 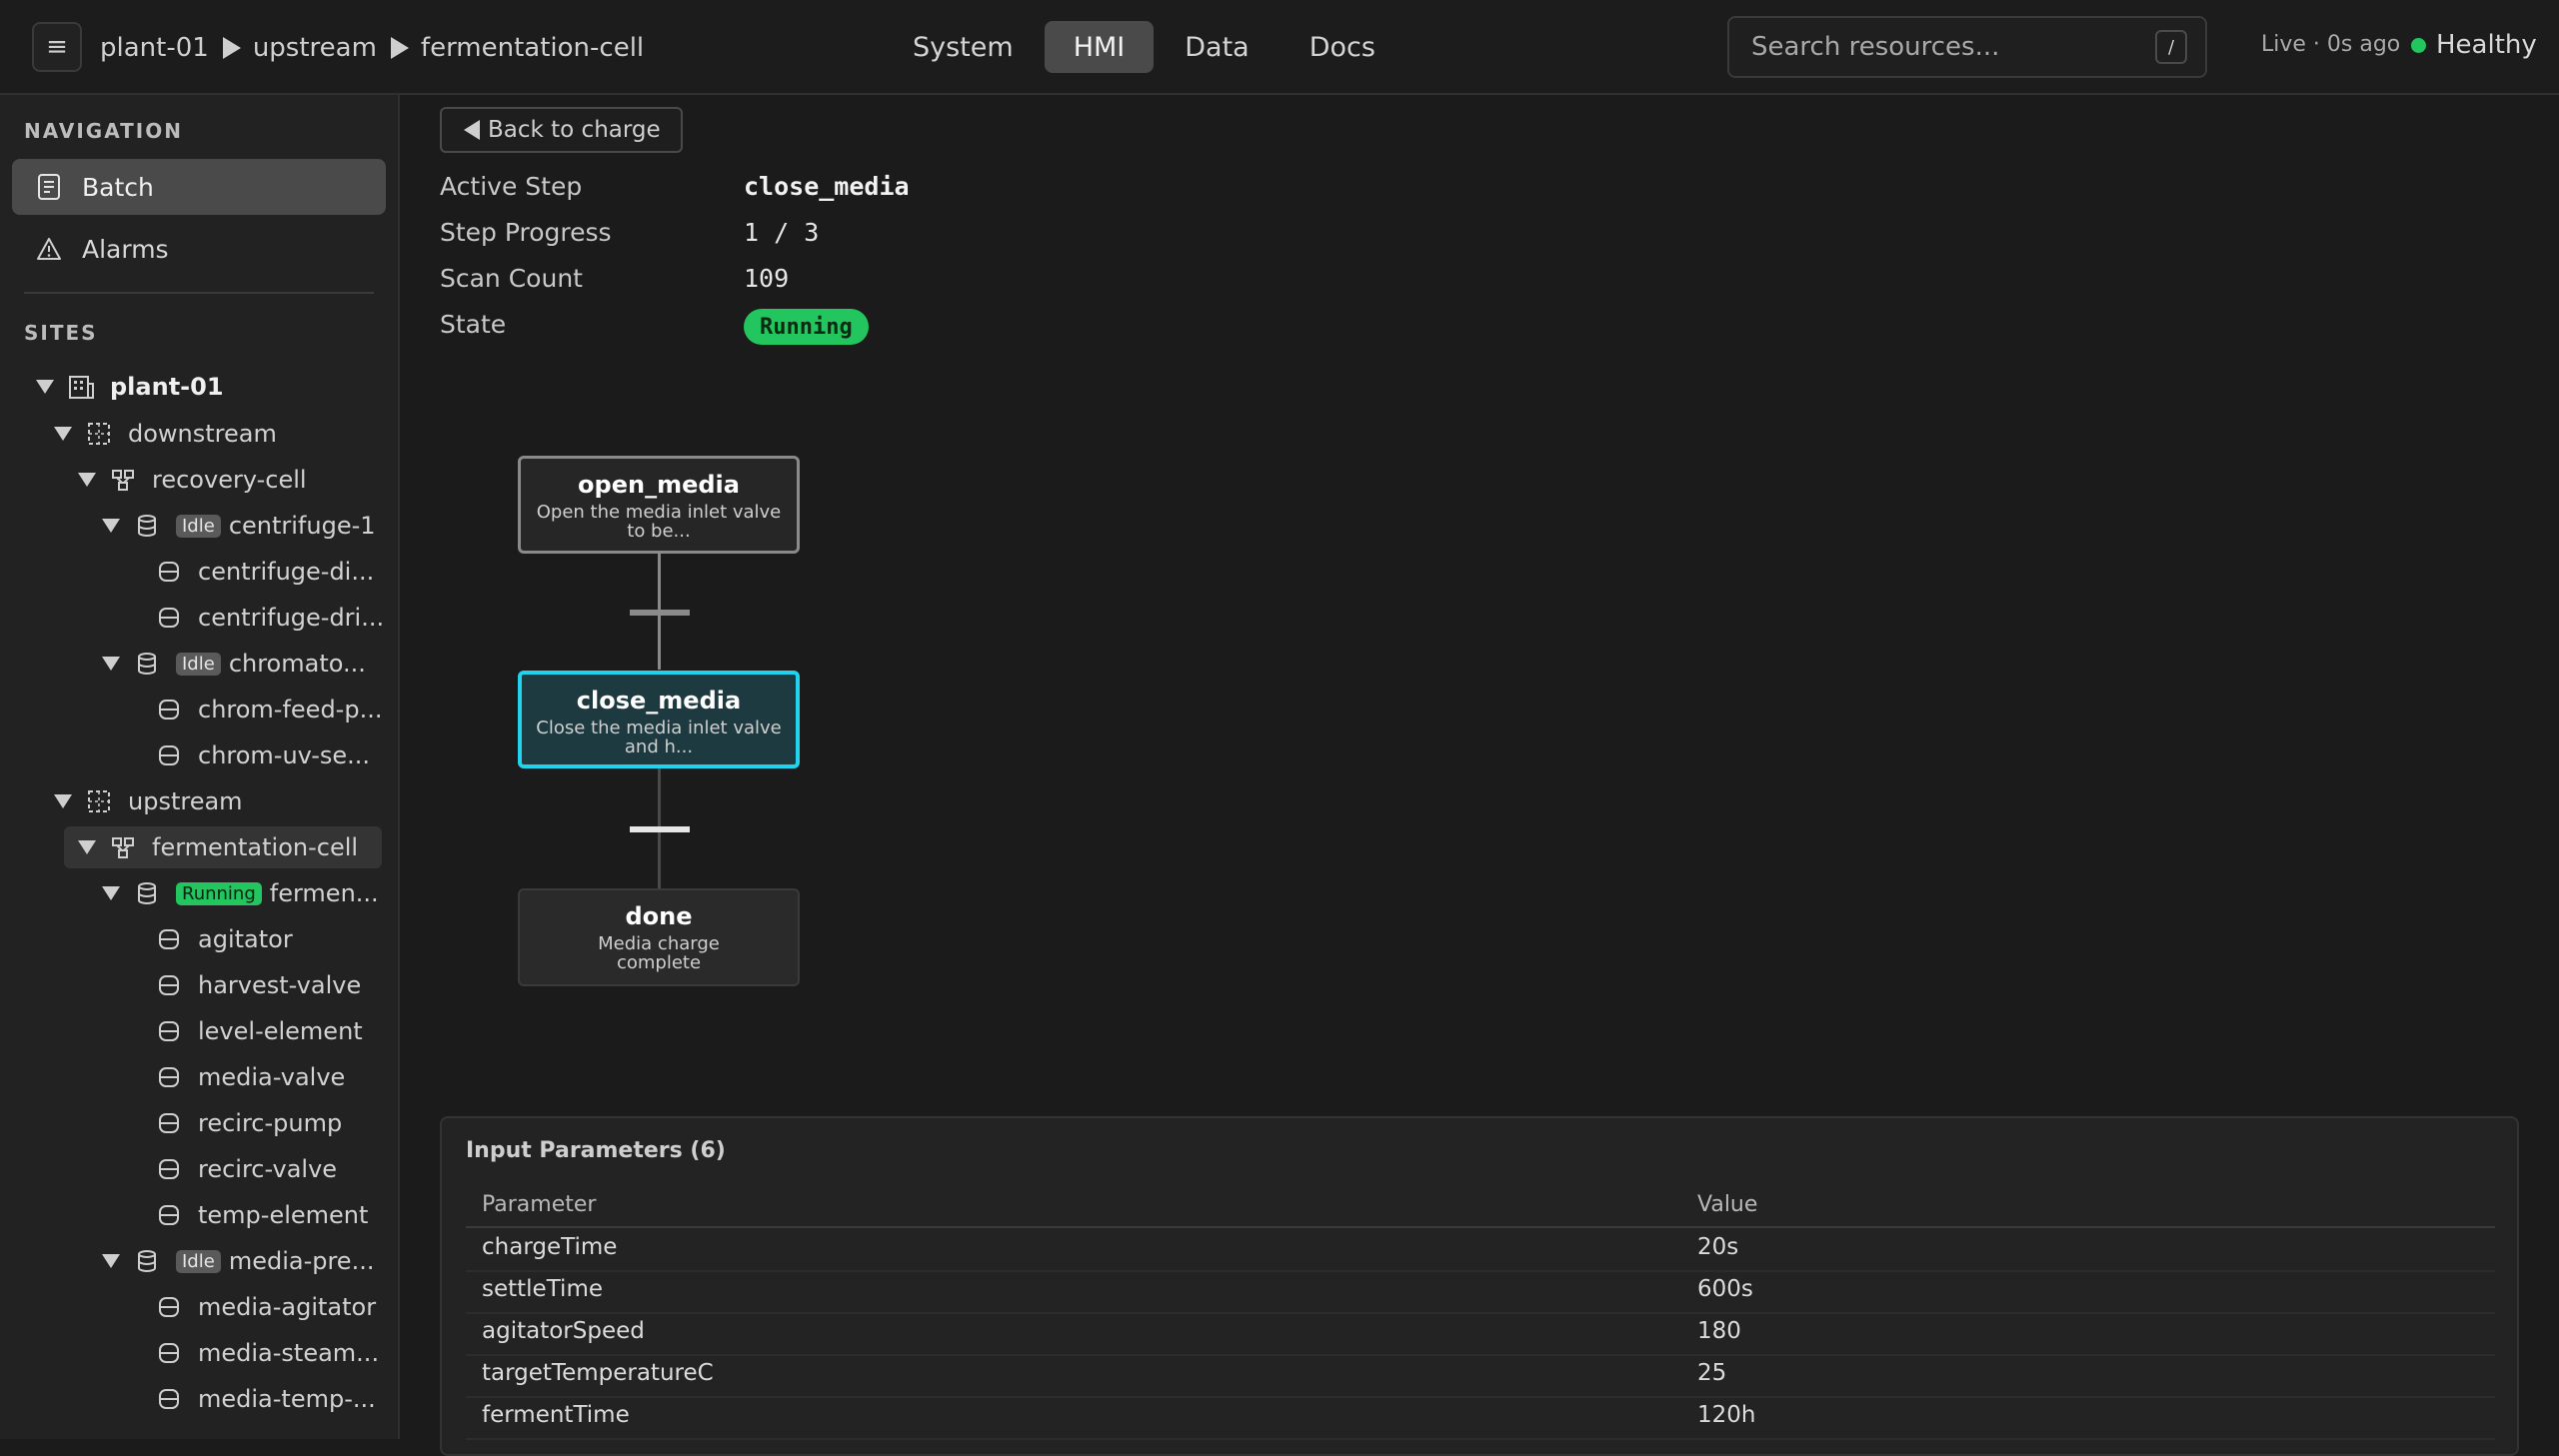 I want to click on tree-item-fermentation-cell: fermentation-cell, so click(x=223, y=847).